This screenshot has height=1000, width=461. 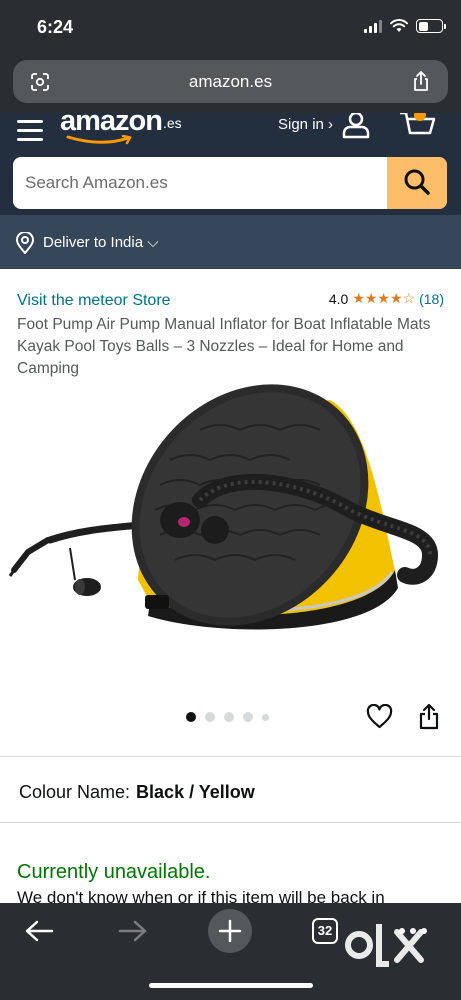 I want to click on search-box, so click(x=230, y=183).